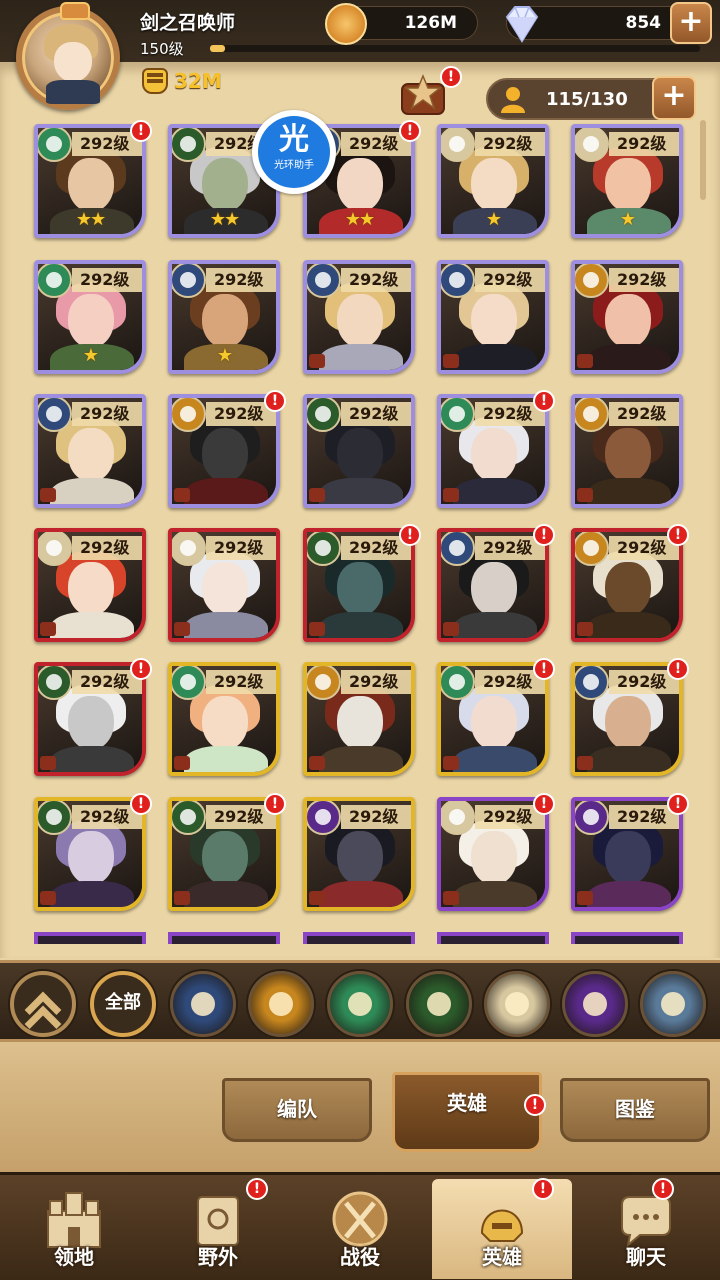 The width and height of the screenshot is (720, 1280). I want to click on nav-label: 英雄, so click(502, 1257).